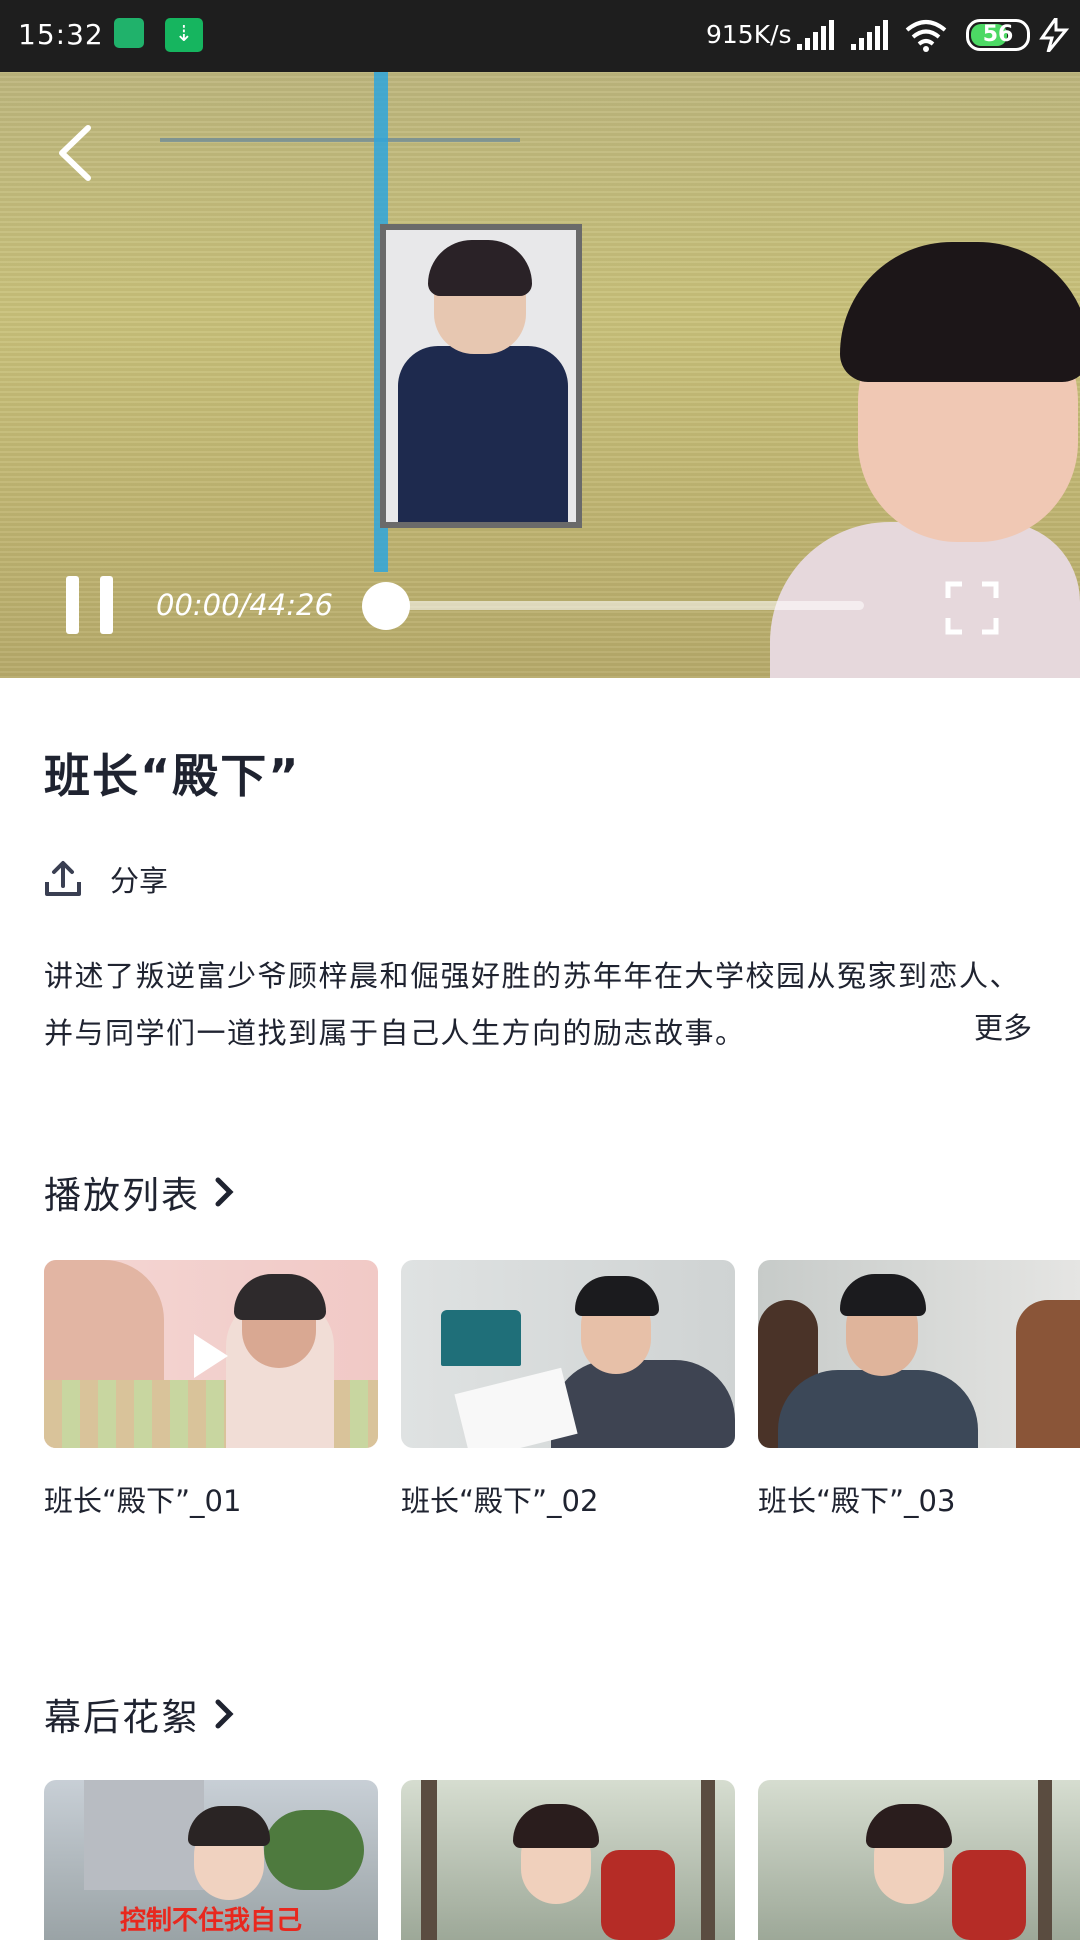 Image resolution: width=1080 pixels, height=1940 pixels. What do you see at coordinates (63, 878) in the screenshot?
I see `share-icon` at bounding box center [63, 878].